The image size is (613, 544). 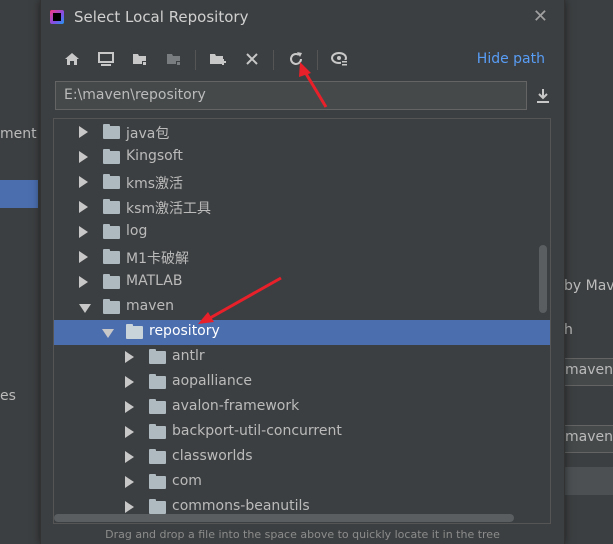 What do you see at coordinates (291, 95) in the screenshot?
I see `path-input: E:\maven\repository` at bounding box center [291, 95].